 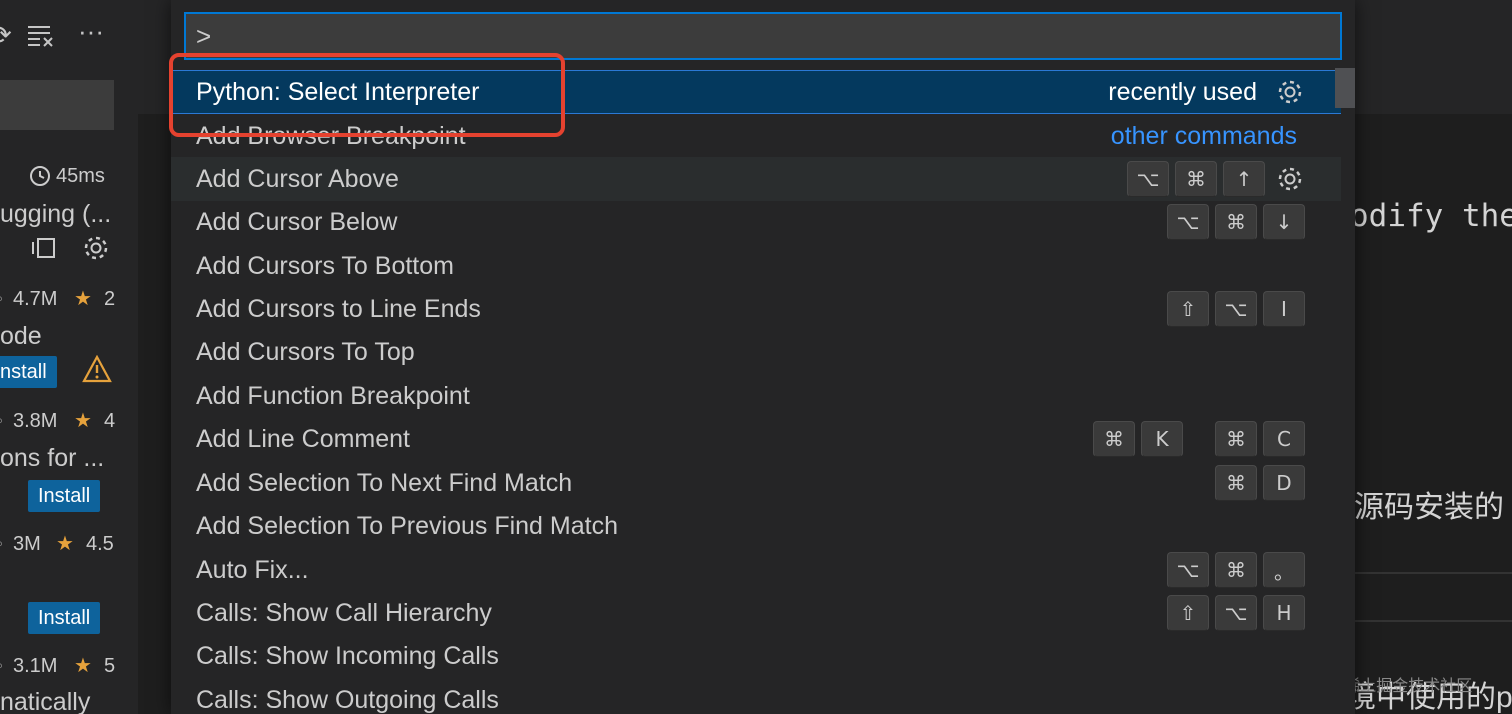 I want to click on command-item: Add Selection To Next Find Match ⌘ D, so click(x=756, y=483).